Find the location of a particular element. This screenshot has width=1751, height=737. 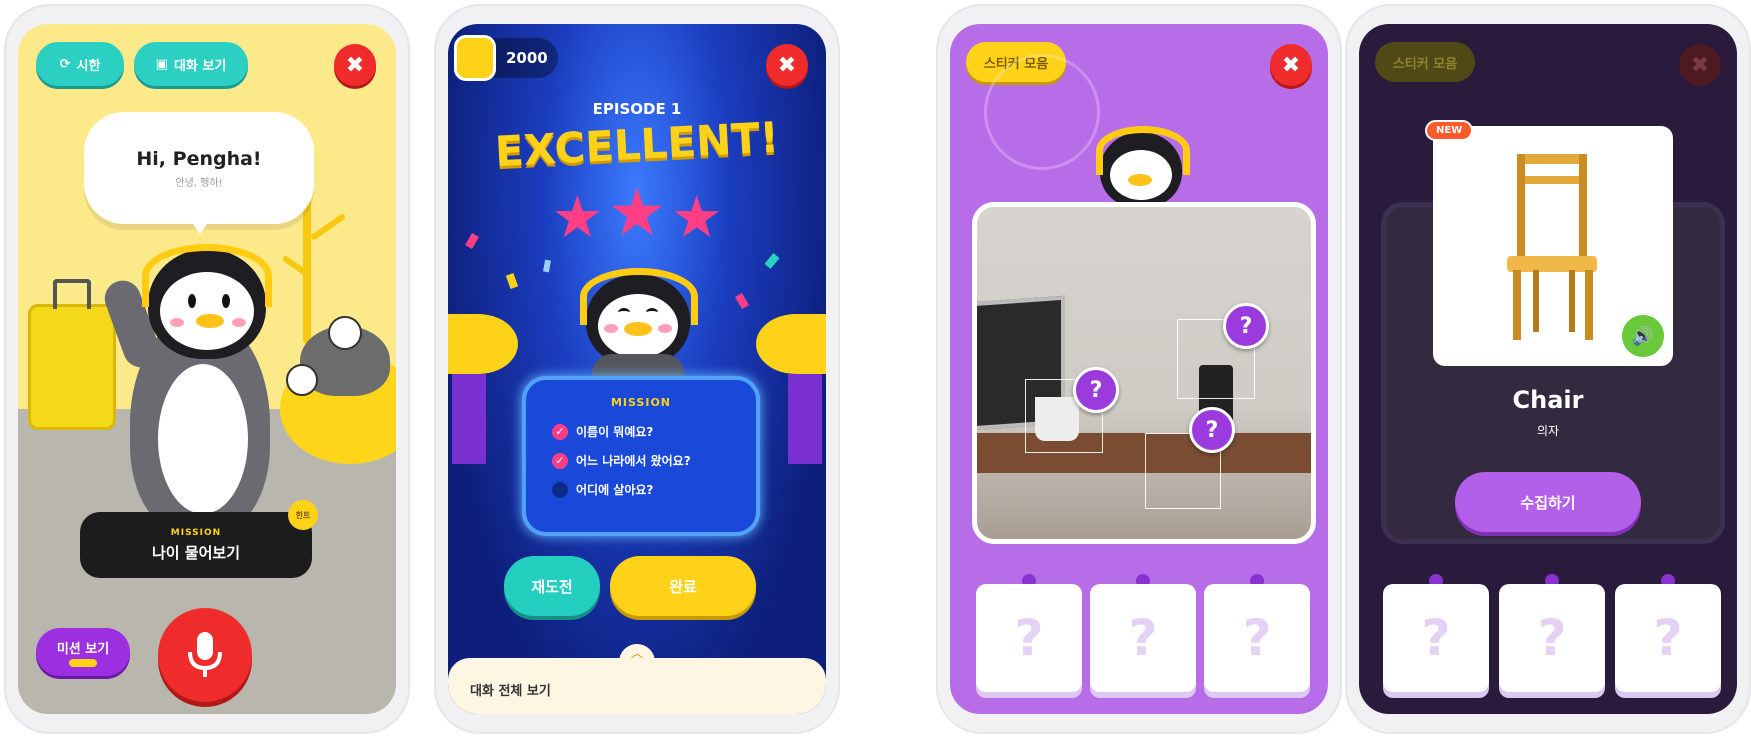

chat-icon: ▣ is located at coordinates (161, 64).